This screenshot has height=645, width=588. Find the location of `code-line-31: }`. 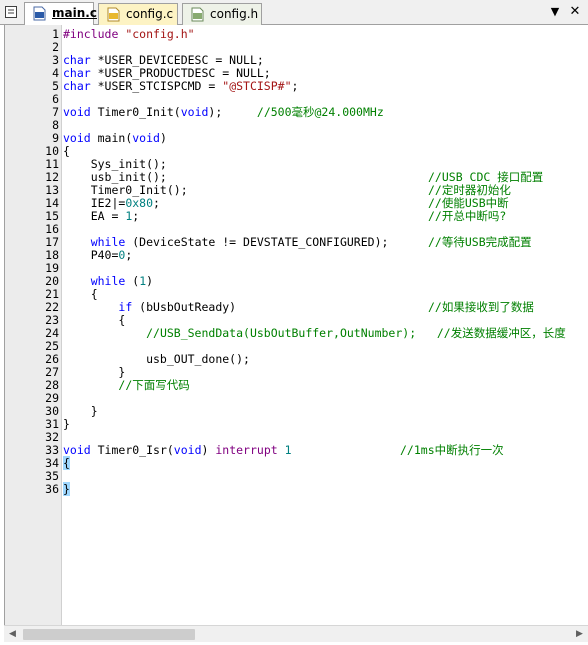

code-line-31: } is located at coordinates (66, 424).